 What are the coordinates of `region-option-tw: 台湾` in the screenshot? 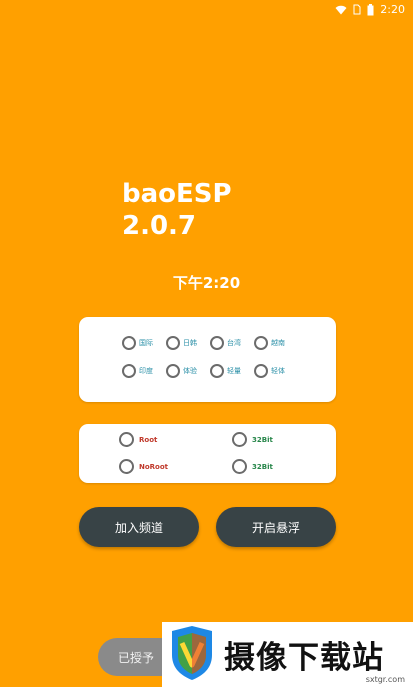 It's located at (229, 343).